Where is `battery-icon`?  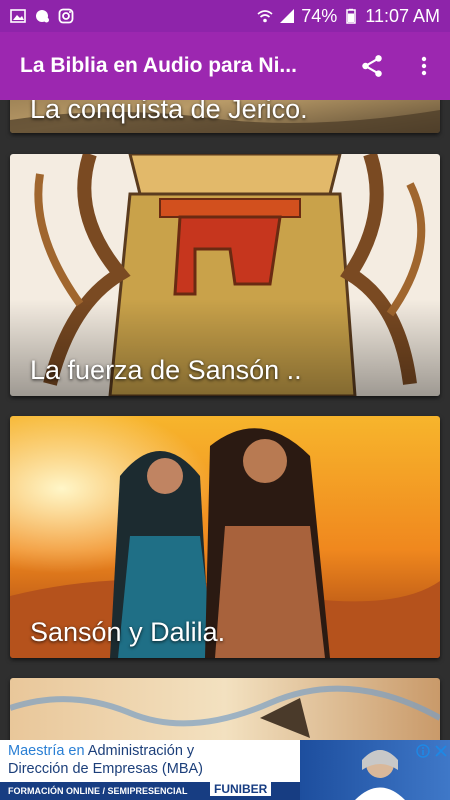 battery-icon is located at coordinates (351, 16).